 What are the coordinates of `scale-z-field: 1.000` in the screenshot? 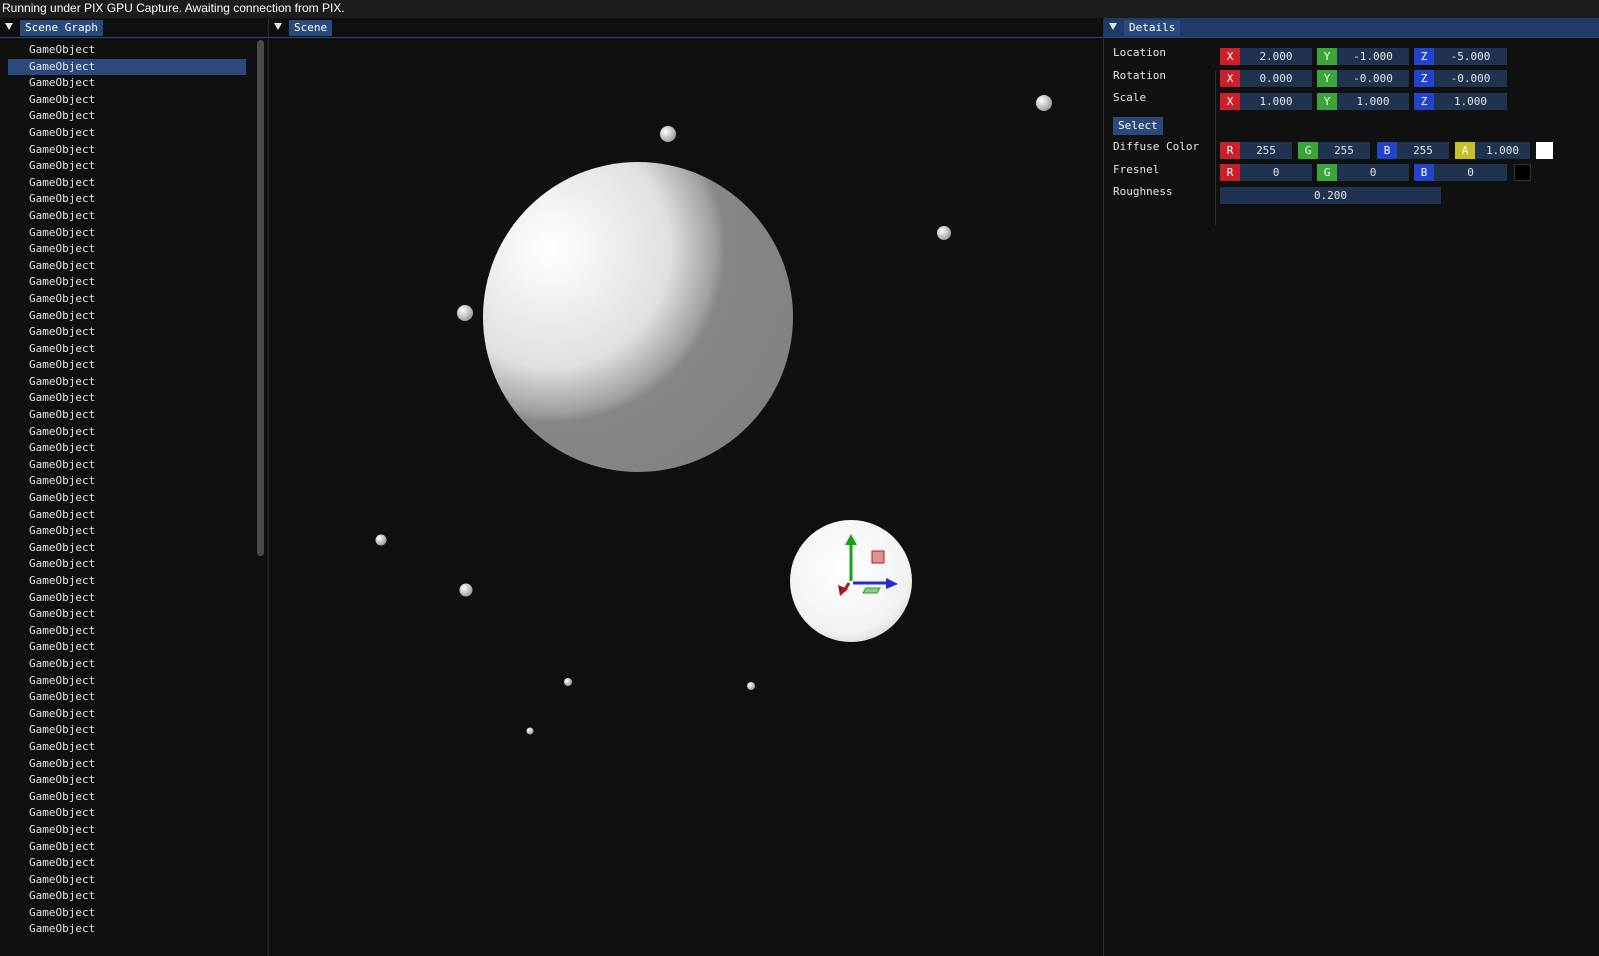 It's located at (1470, 101).